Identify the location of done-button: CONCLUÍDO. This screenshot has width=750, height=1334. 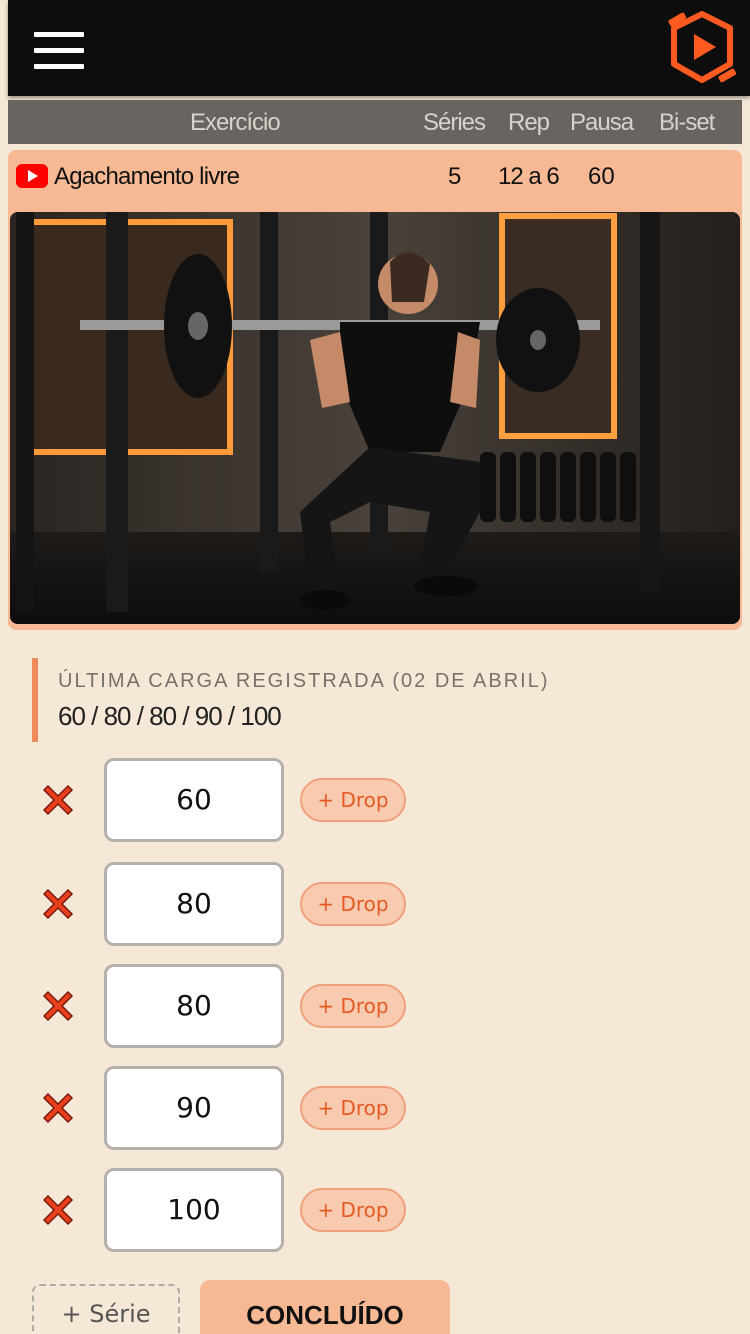
(325, 1307).